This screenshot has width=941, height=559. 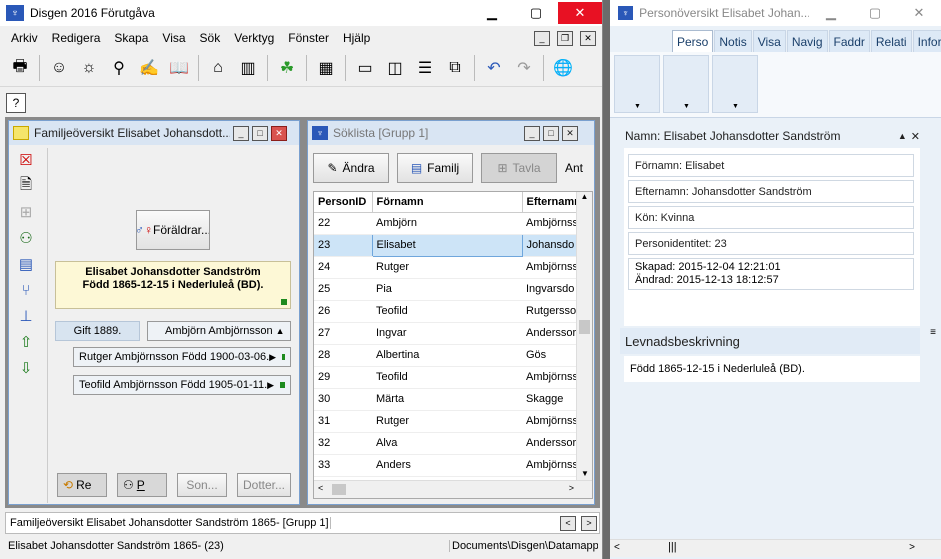 I want to click on maximize-button: ▢, so click(x=536, y=13).